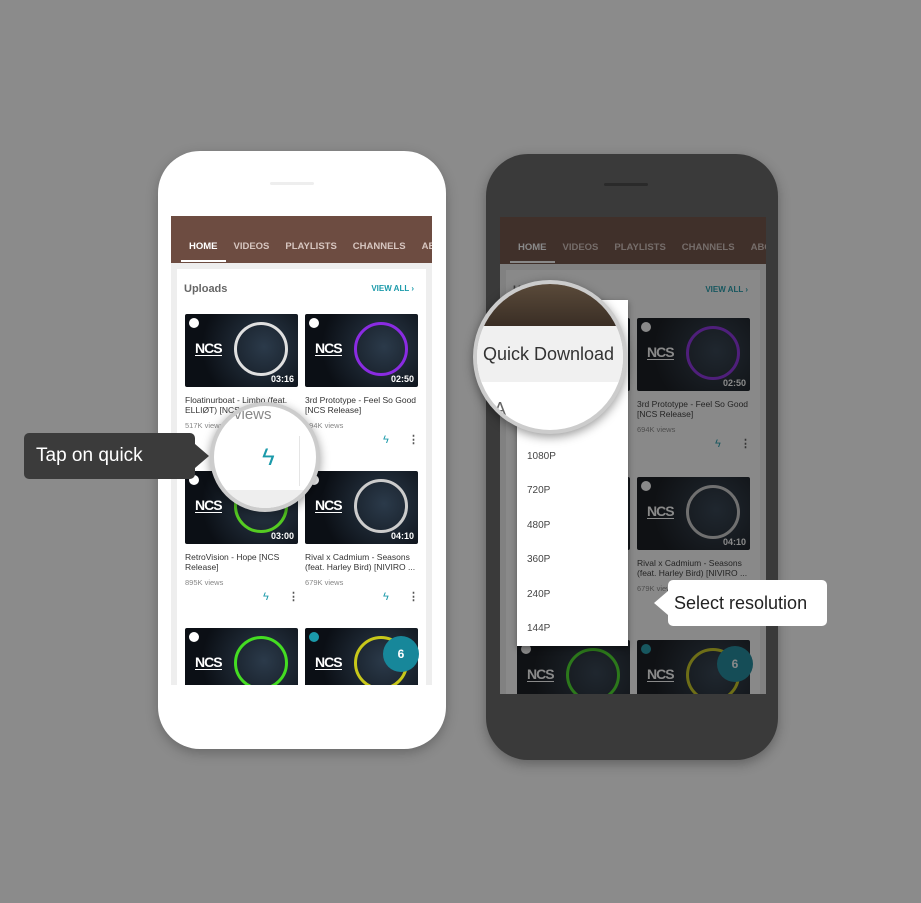 This screenshot has height=903, width=921. Describe the element at coordinates (538, 559) in the screenshot. I see `resolution-option-360p: 360P` at that location.